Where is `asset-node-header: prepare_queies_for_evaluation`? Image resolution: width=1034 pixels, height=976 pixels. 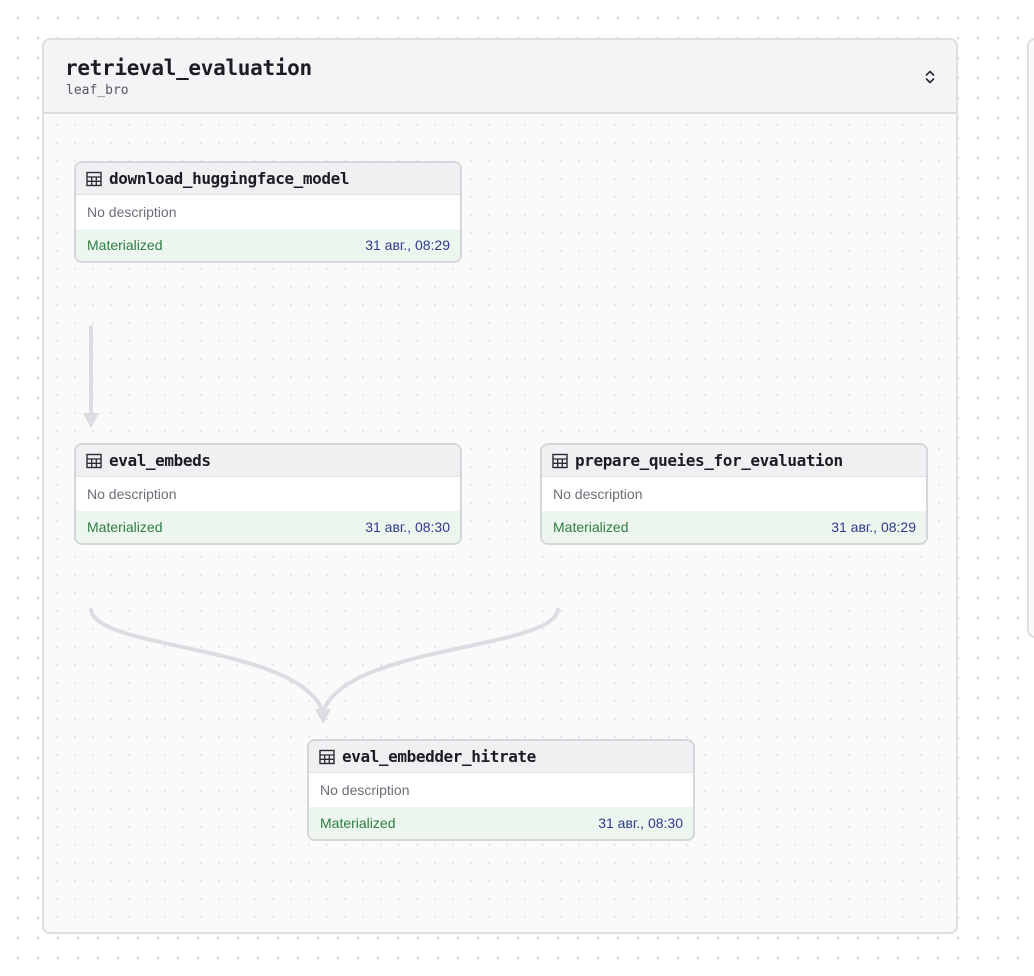 asset-node-header: prepare_queies_for_evaluation is located at coordinates (734, 461).